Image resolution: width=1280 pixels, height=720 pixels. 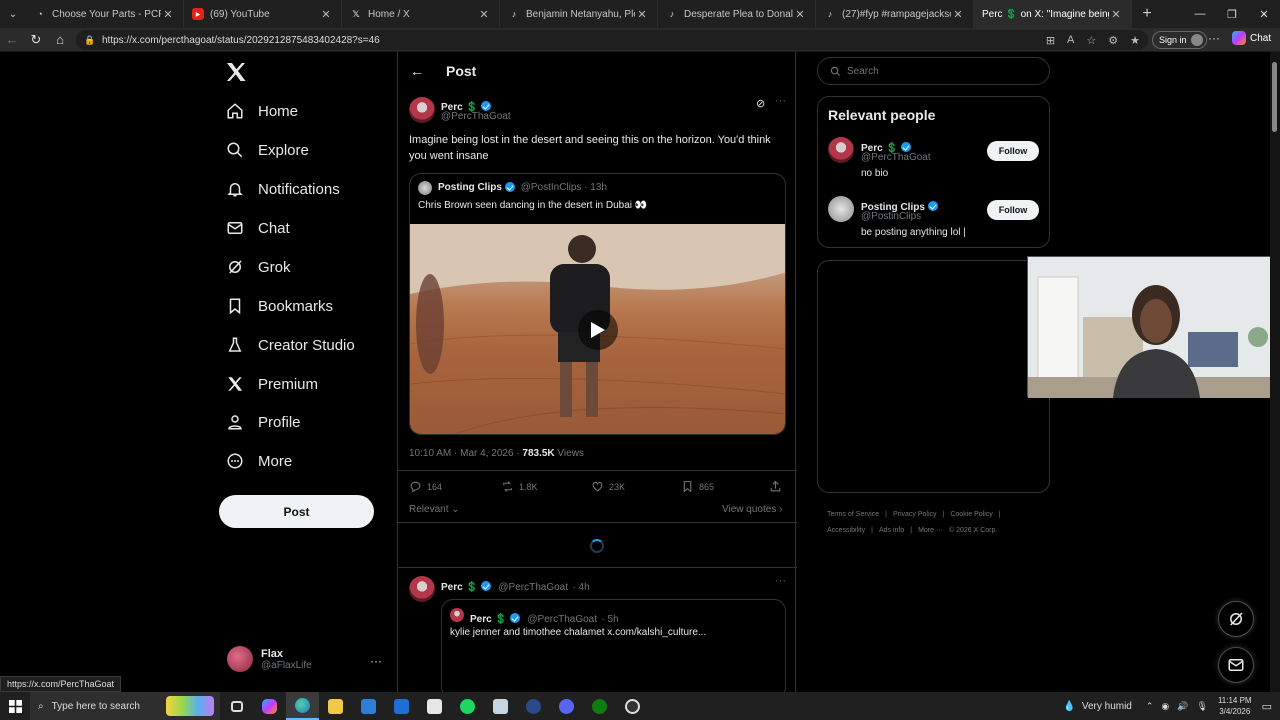 I want to click on network-icon: ◉, so click(x=1165, y=706).